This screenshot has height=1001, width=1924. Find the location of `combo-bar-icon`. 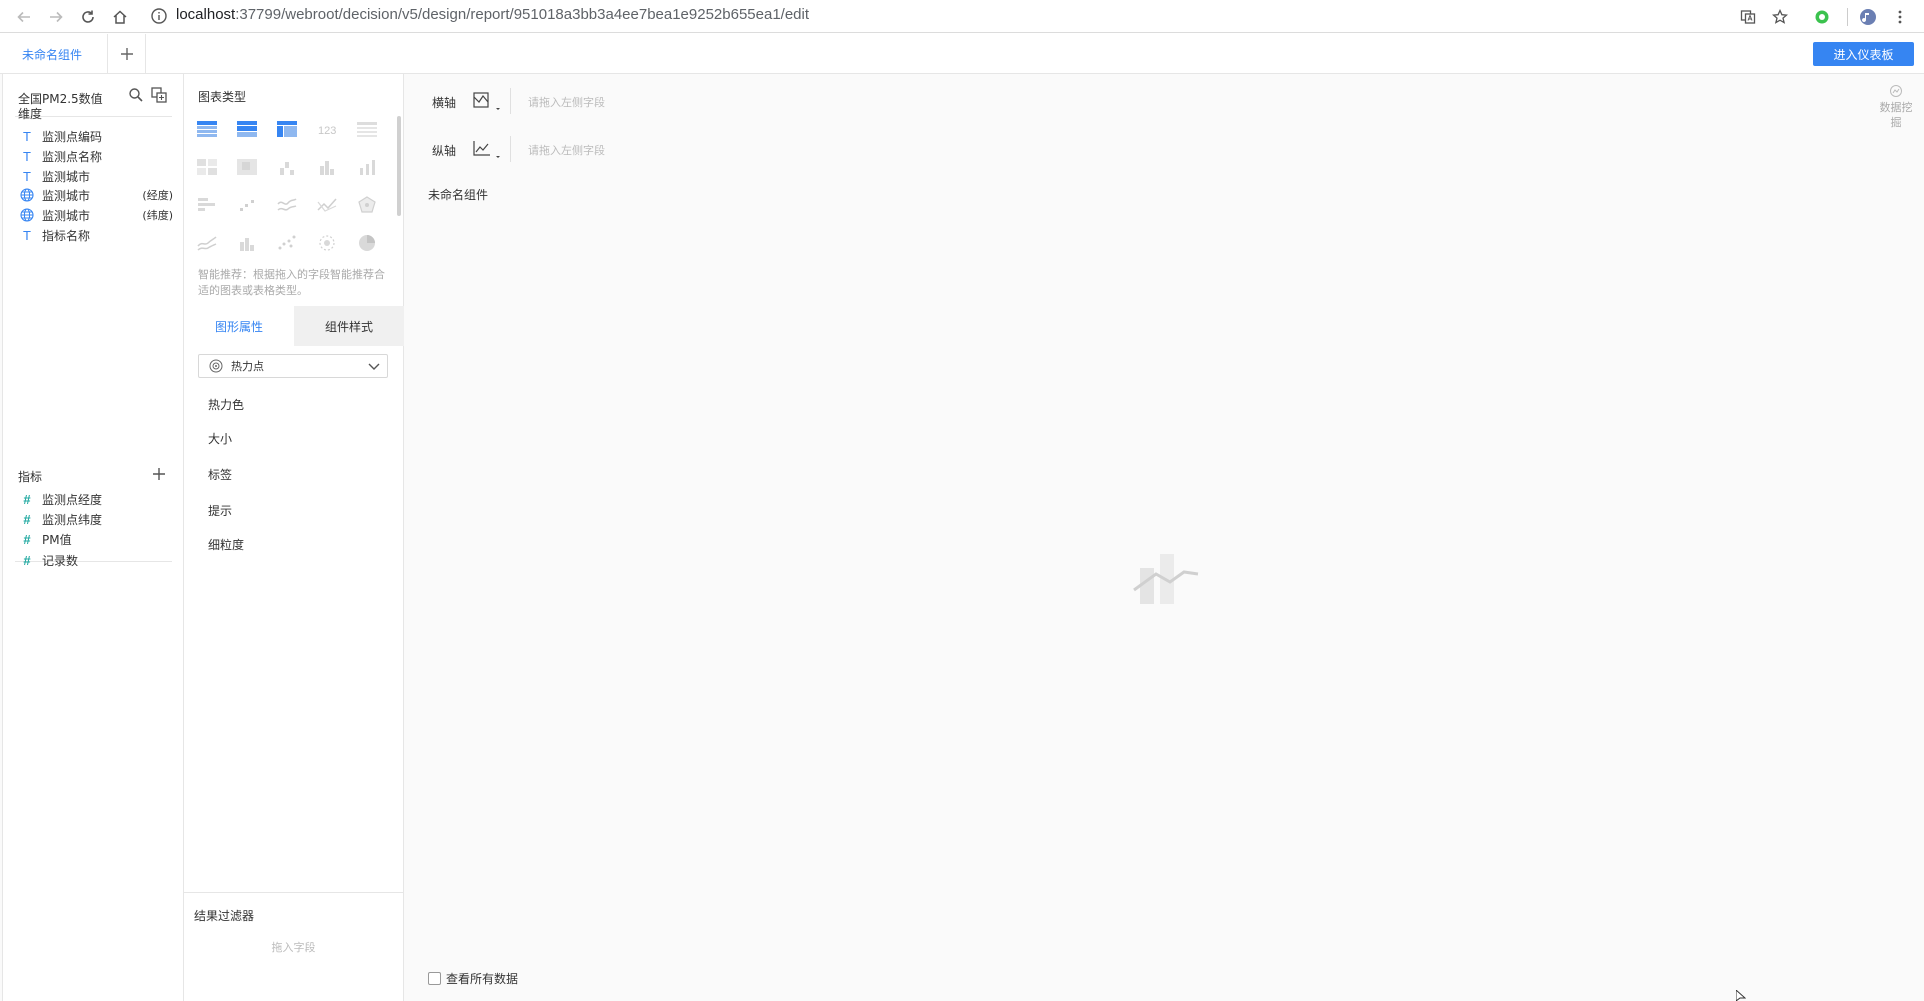

combo-bar-icon is located at coordinates (247, 243).